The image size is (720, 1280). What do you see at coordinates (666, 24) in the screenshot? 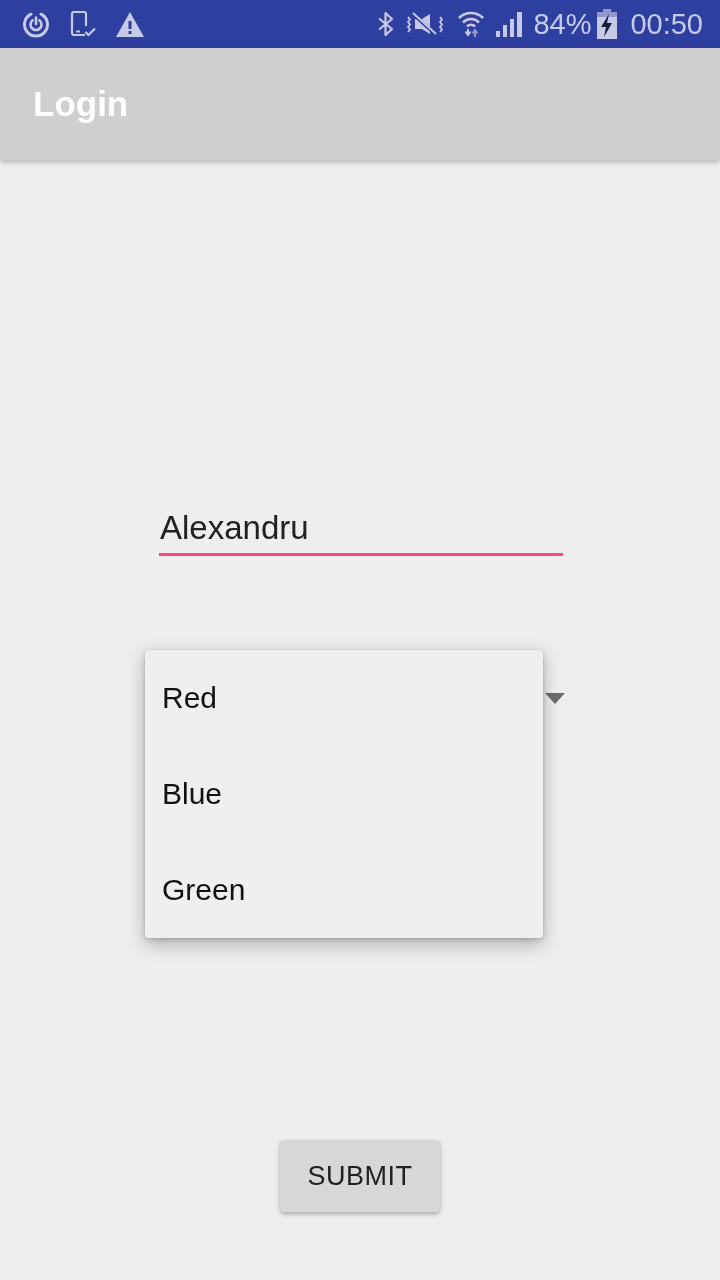
I see `clock-time: 00:50` at bounding box center [666, 24].